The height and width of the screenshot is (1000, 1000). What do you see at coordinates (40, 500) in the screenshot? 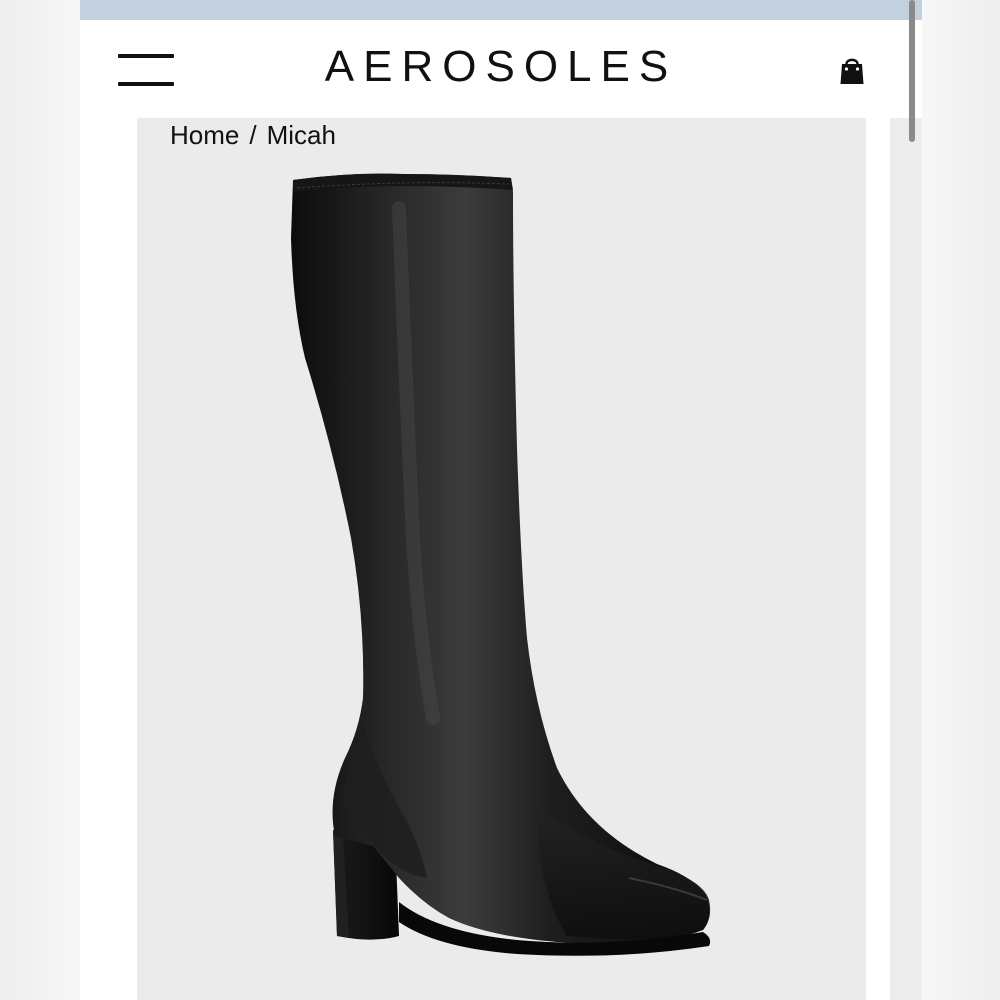
I see `background-left` at bounding box center [40, 500].